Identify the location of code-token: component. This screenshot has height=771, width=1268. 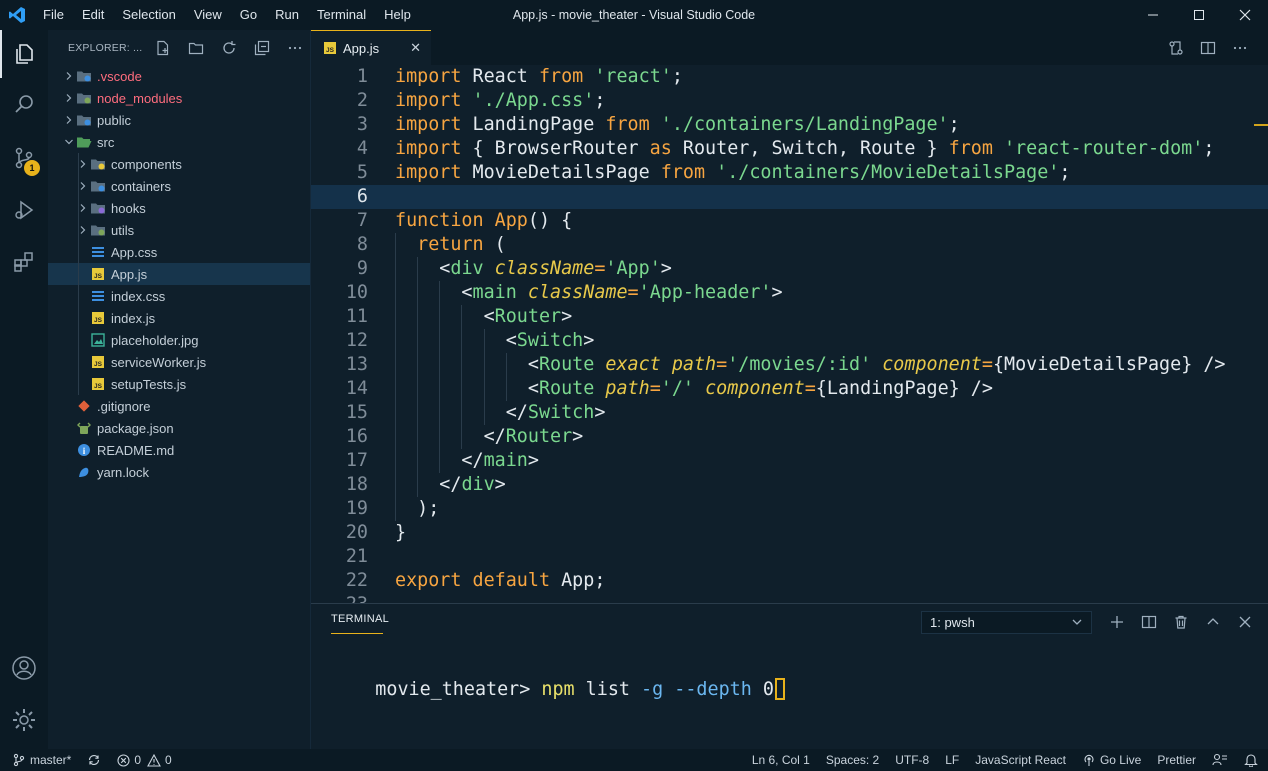
(932, 364).